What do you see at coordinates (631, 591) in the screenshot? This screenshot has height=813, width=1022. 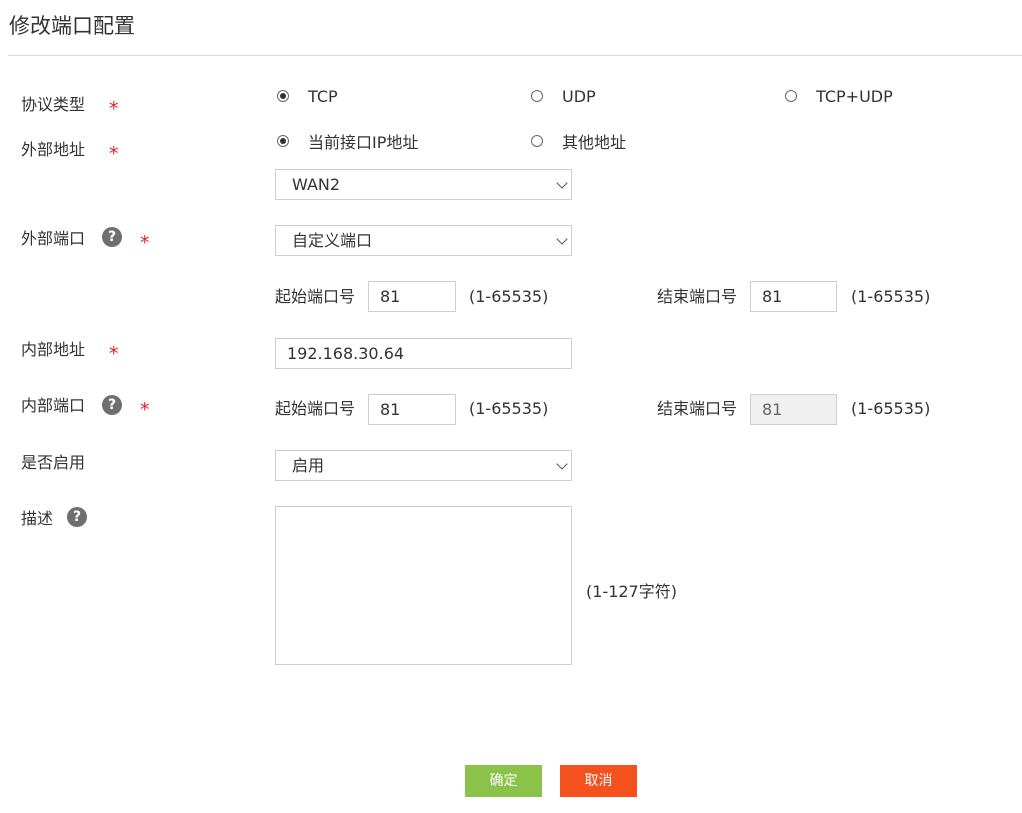 I see `description-range: (1-127字符)` at bounding box center [631, 591].